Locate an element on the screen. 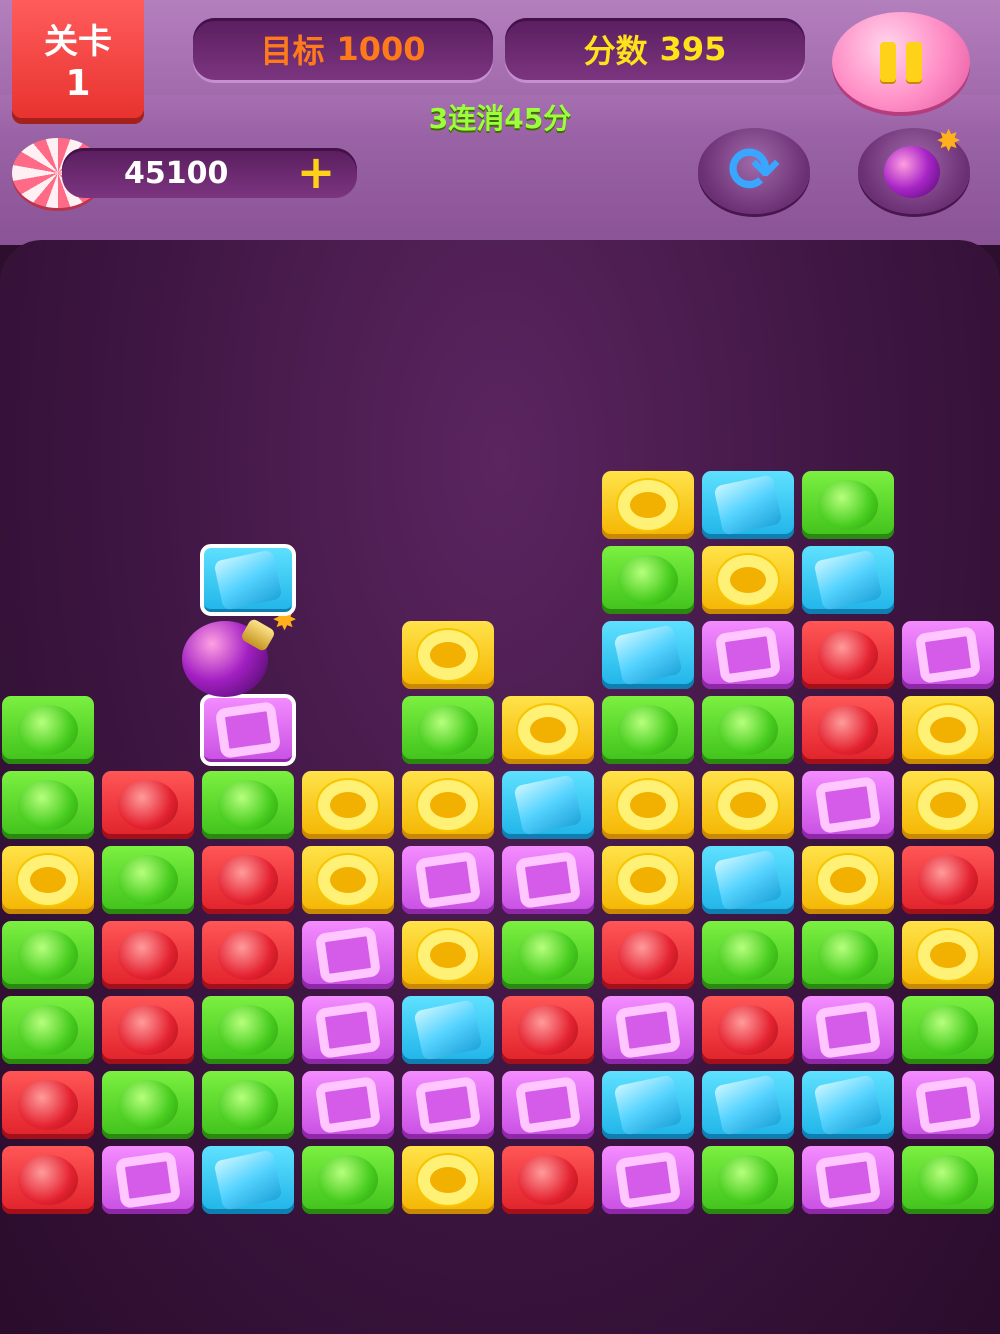 The image size is (1000, 1334). bomb-piece: ✸ is located at coordinates (239, 650).